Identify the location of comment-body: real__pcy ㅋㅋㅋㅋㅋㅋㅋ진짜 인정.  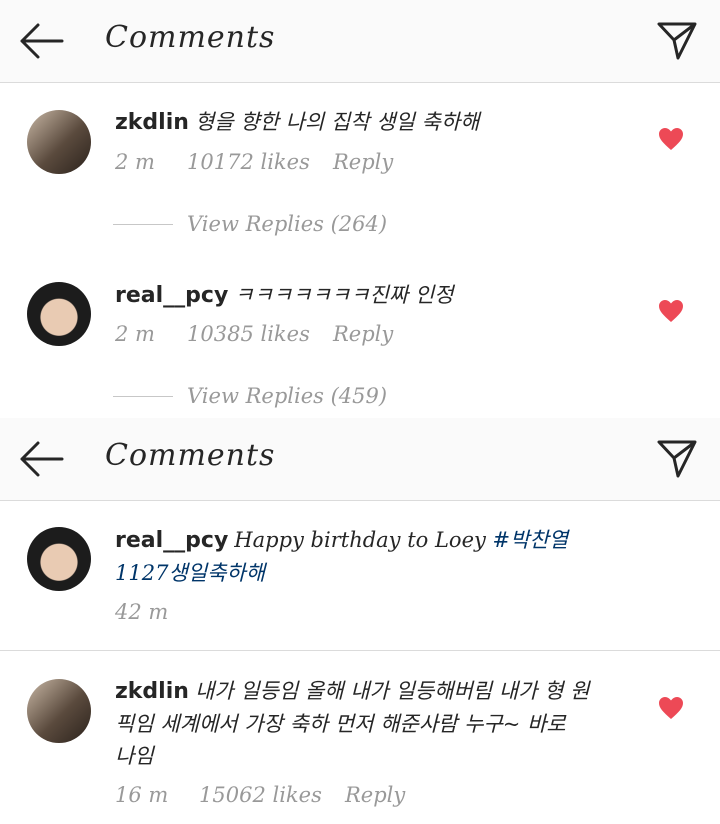
(372, 295).